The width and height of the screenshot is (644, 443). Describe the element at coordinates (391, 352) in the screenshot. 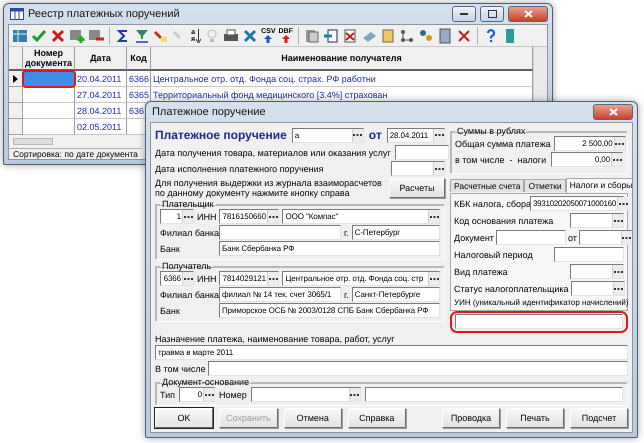

I see `purpose-field: травма в марте 2011` at that location.